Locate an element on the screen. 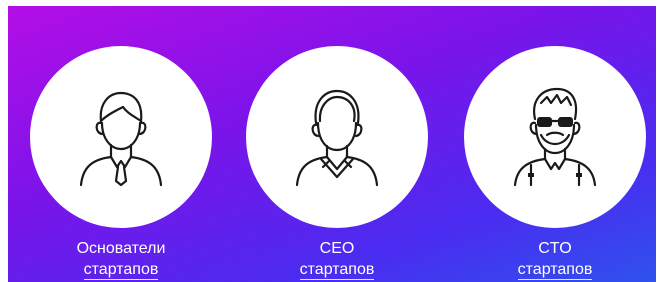  cto-avatar-icon is located at coordinates (555, 137).